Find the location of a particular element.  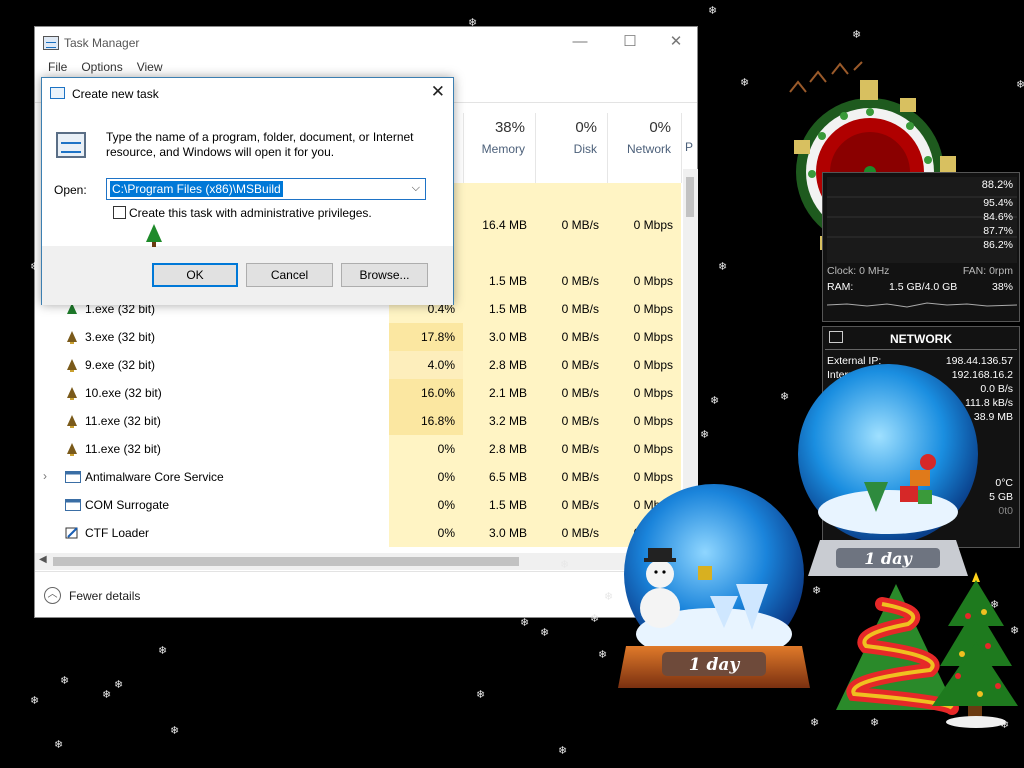

chevron-down-icon: ⌵ is located at coordinates (416, 188).